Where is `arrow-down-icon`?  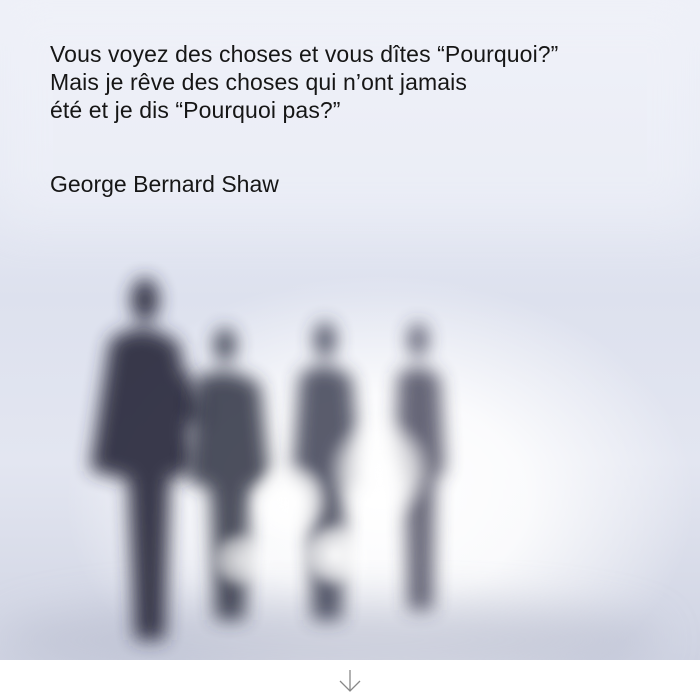
arrow-down-icon is located at coordinates (350, 681).